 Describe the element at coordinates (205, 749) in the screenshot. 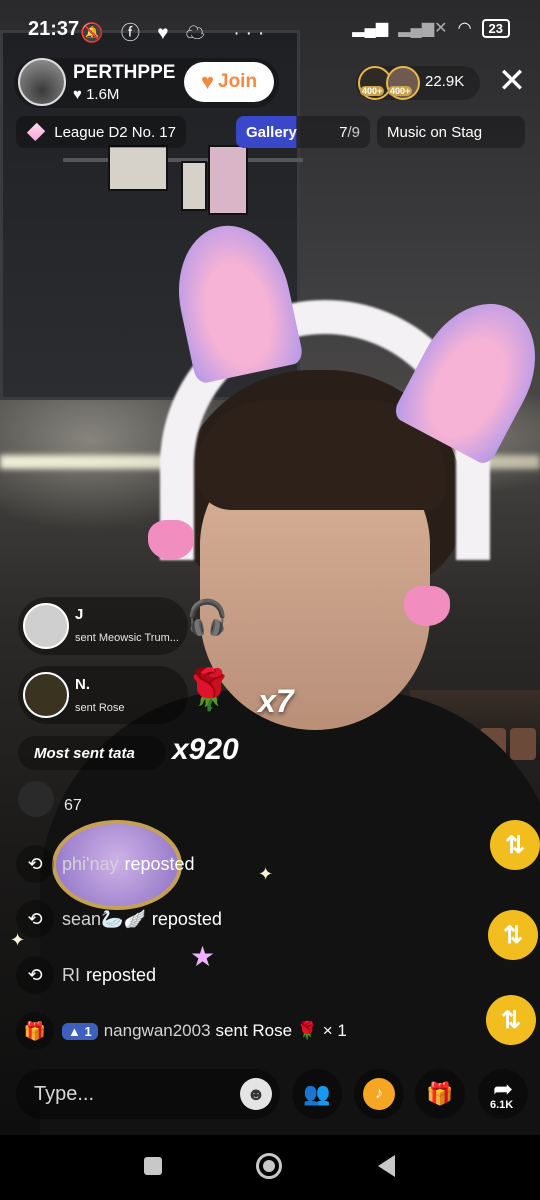

I see `most-sent-combo: x920` at that location.